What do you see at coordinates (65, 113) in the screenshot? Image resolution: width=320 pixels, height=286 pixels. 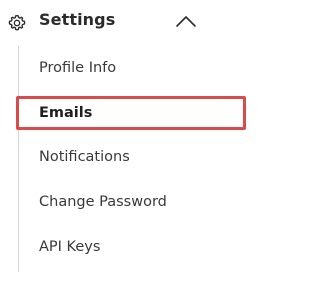 I see `menu-item-emails: Emails` at bounding box center [65, 113].